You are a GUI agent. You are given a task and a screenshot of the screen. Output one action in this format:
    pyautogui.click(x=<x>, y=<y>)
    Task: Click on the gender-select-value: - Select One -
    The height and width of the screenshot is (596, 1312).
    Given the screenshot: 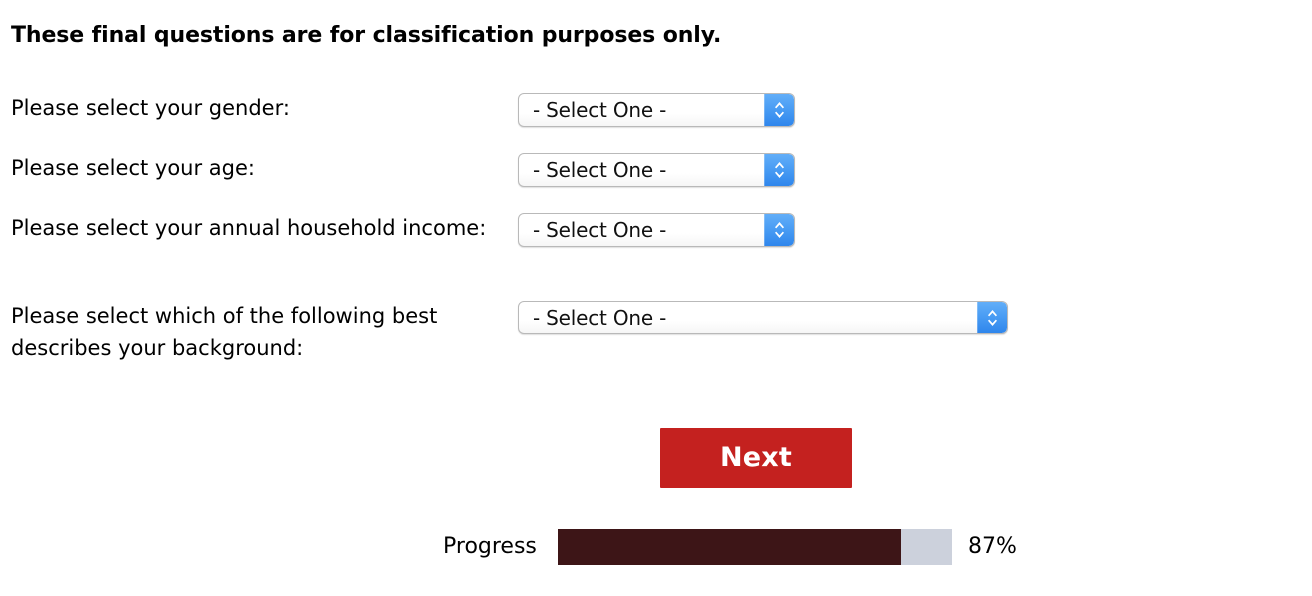 What is the action you would take?
    pyautogui.click(x=600, y=110)
    